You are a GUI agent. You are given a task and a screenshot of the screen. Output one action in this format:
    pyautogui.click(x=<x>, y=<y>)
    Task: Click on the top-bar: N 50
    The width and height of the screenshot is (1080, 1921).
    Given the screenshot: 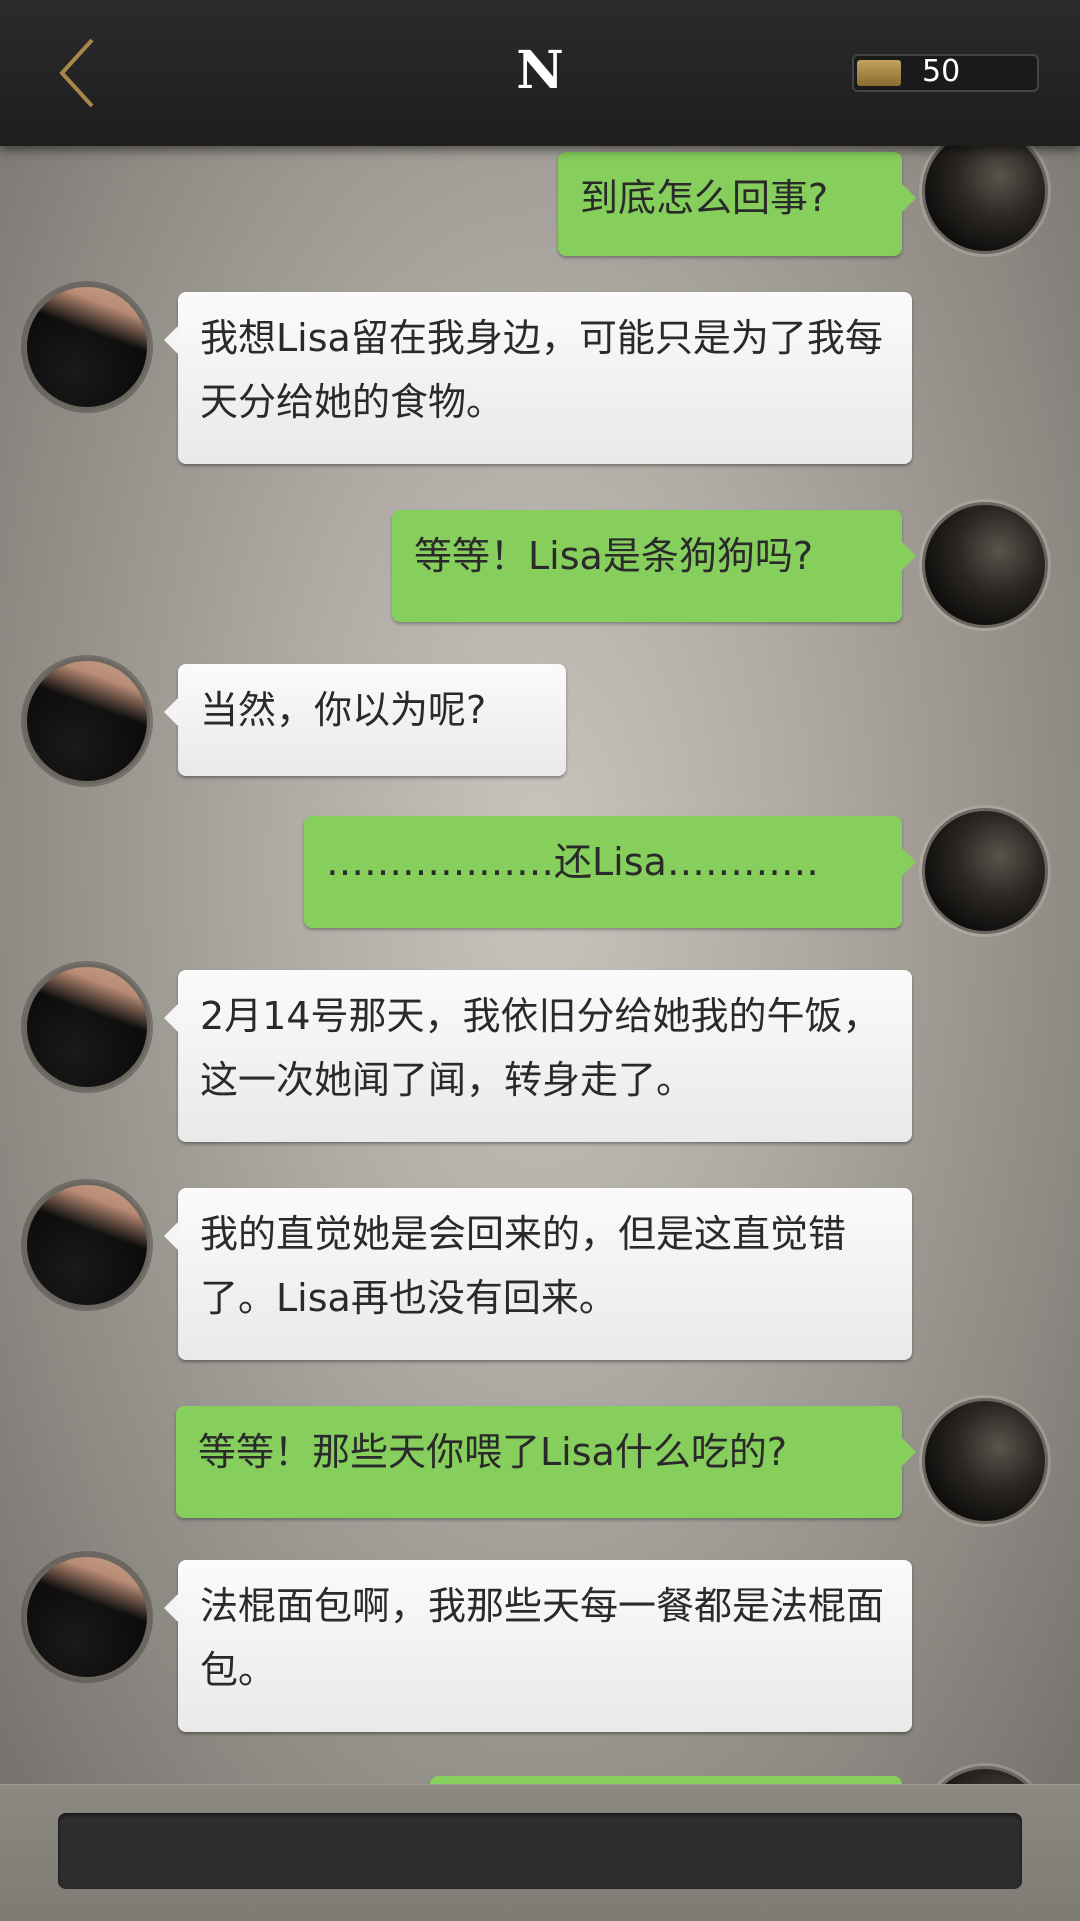 What is the action you would take?
    pyautogui.click(x=540, y=73)
    